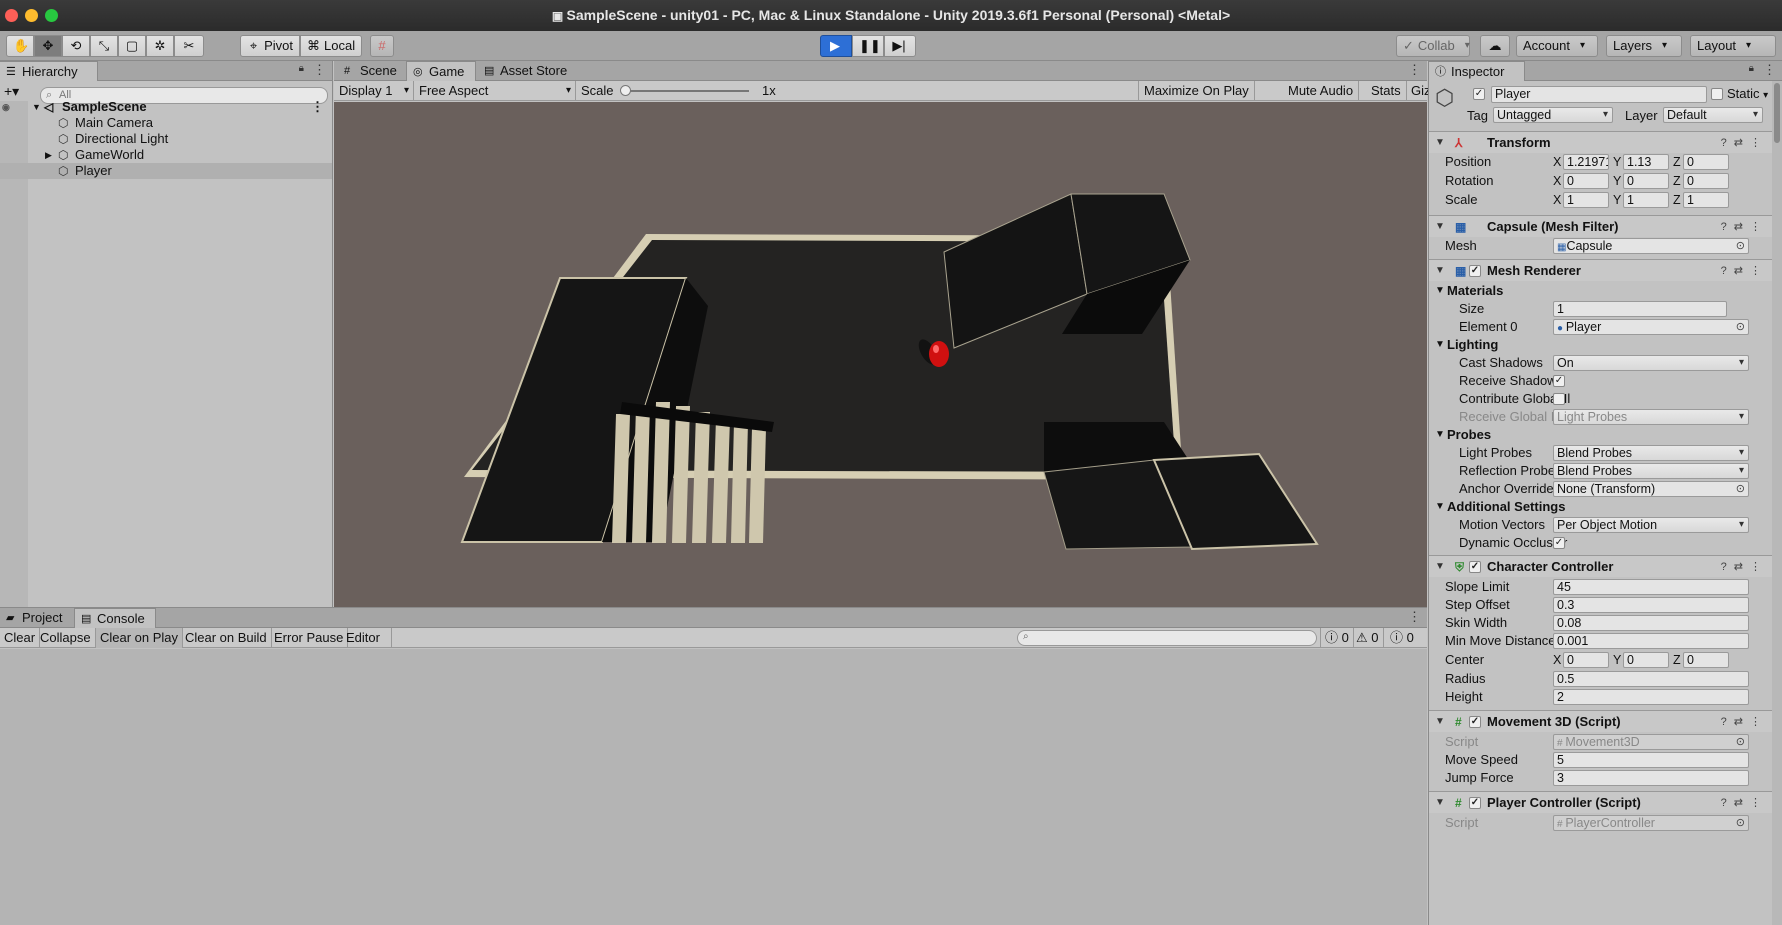 The width and height of the screenshot is (1782, 925). What do you see at coordinates (1477, 71) in the screenshot?
I see `tab-inspector: ⓘ Inspector` at bounding box center [1477, 71].